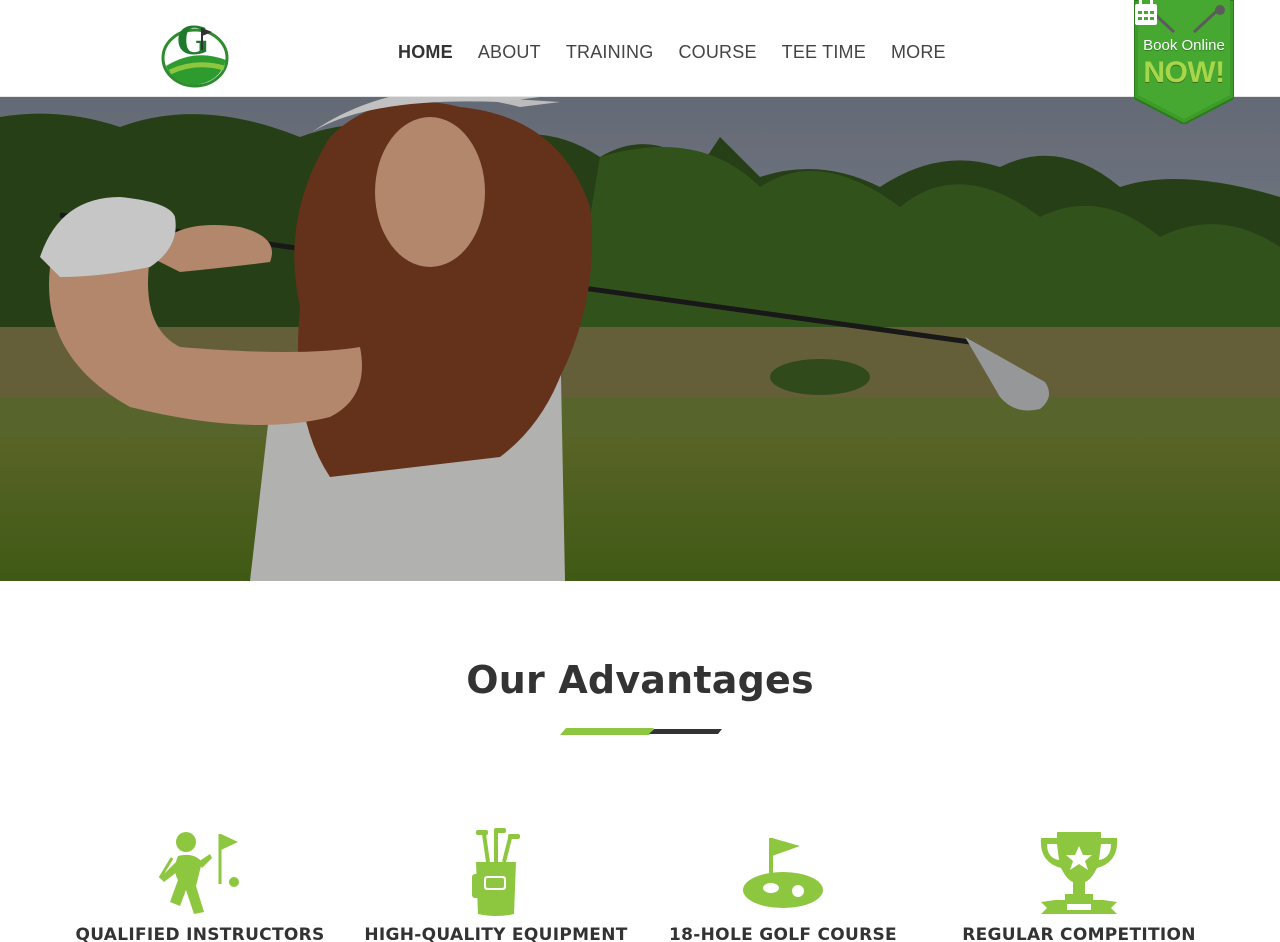 This screenshot has height=942, width=1280. What do you see at coordinates (509, 52) in the screenshot?
I see `nav-about: ABOUT` at bounding box center [509, 52].